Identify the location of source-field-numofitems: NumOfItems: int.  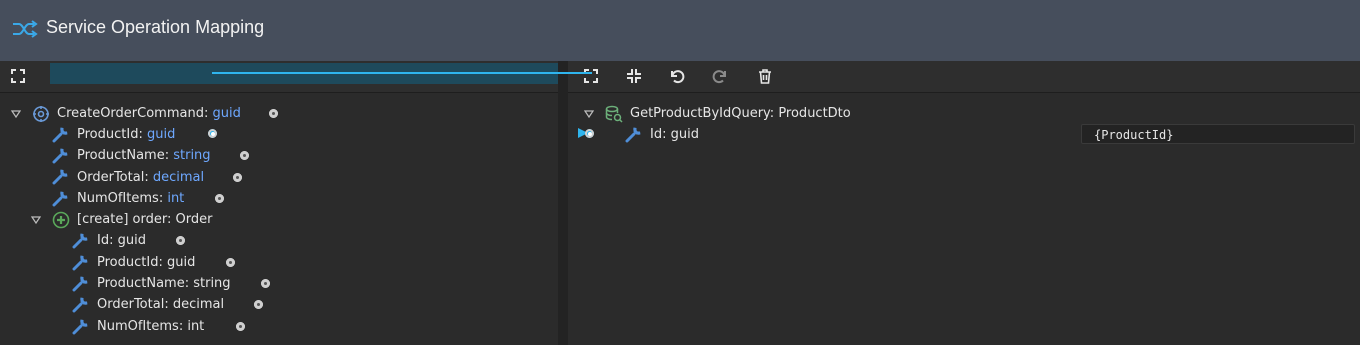
(130, 199).